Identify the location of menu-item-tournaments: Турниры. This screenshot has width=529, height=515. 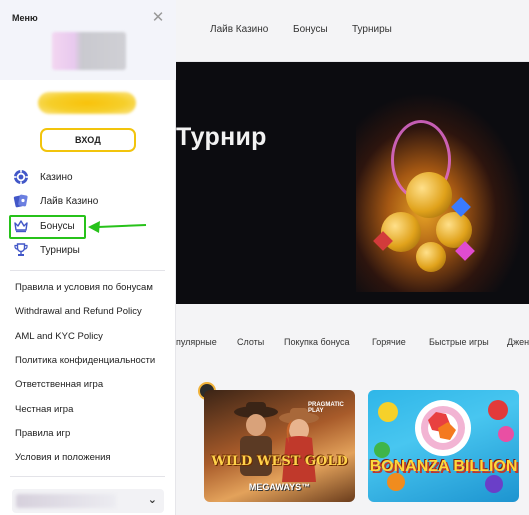
(82, 250).